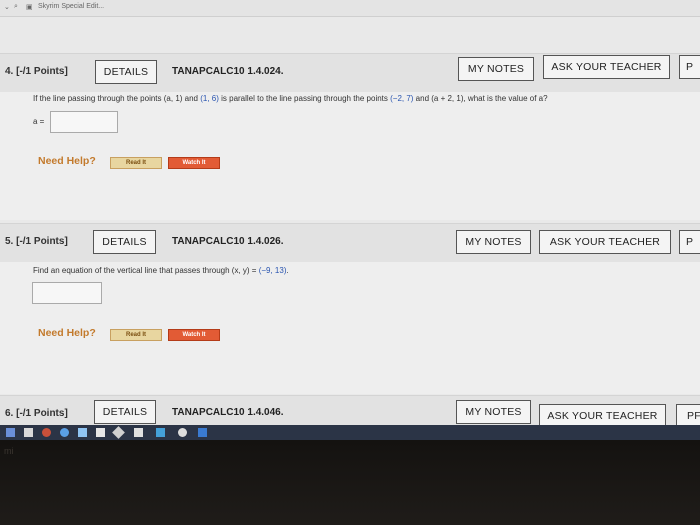  What do you see at coordinates (10, 432) in the screenshot?
I see `start-icon` at bounding box center [10, 432].